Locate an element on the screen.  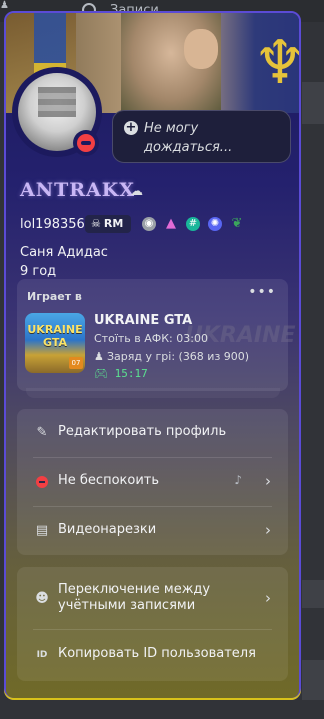
clapperboard-icon: ▤ is located at coordinates (42, 530).